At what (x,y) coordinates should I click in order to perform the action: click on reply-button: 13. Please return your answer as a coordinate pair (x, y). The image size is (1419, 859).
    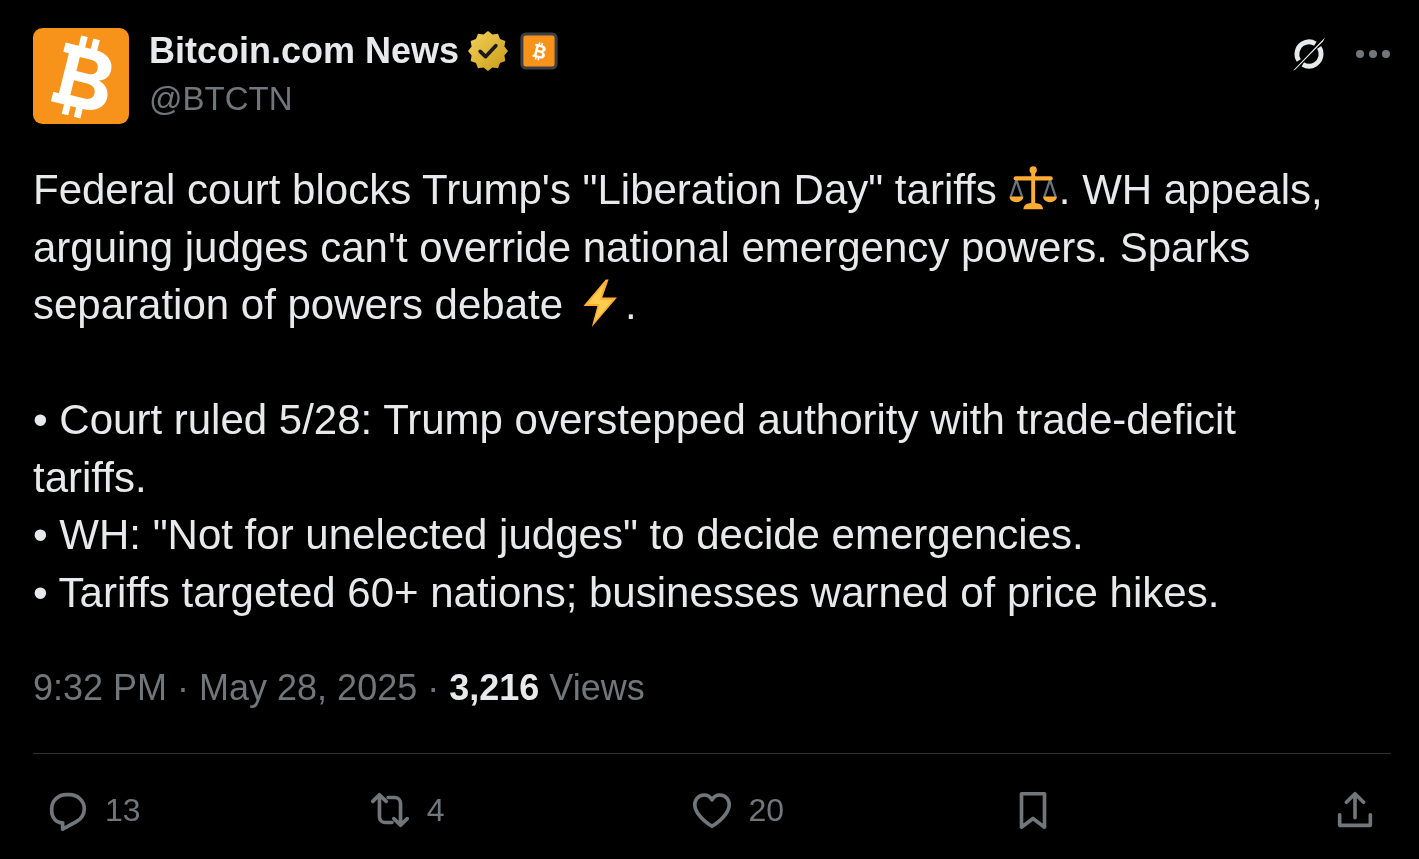
    Looking at the image, I should click on (93, 810).